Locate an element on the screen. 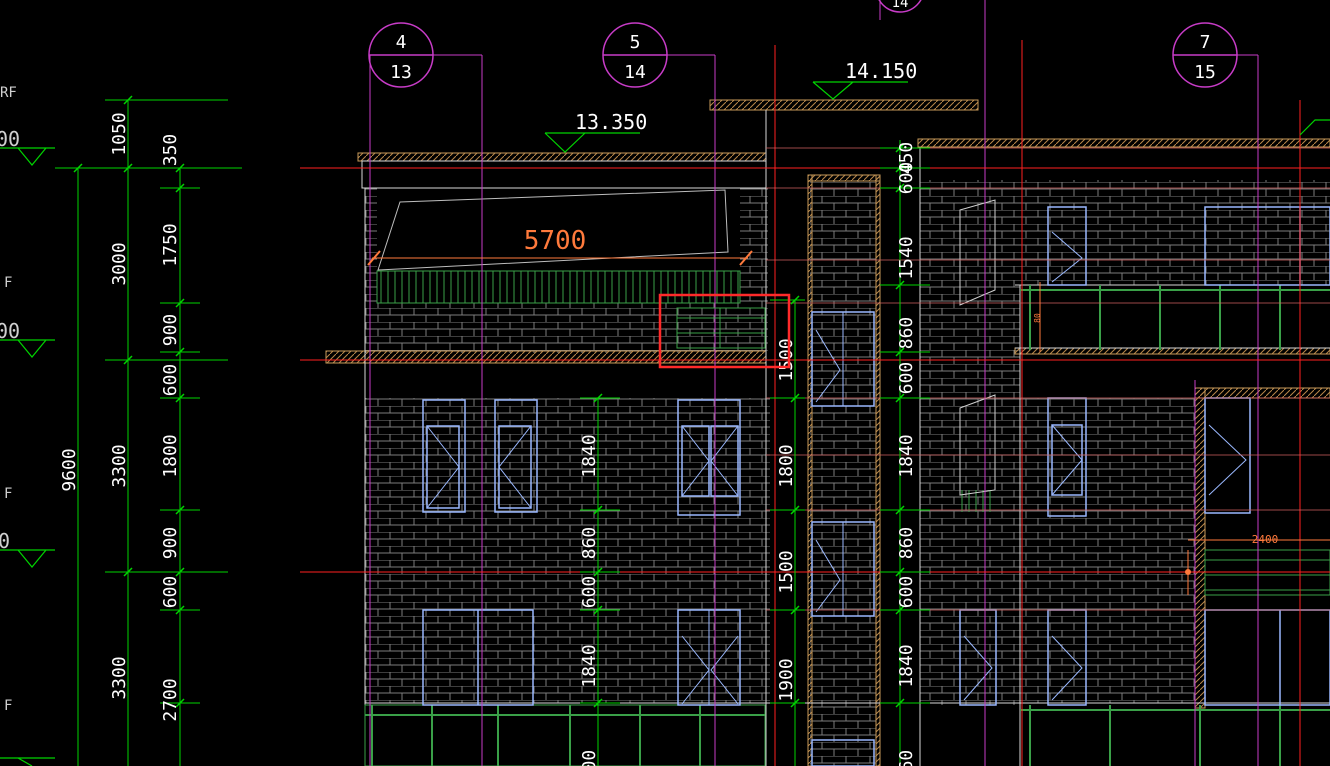 This screenshot has height=766, width=1330. svg-text: RF is located at coordinates (8, 93).